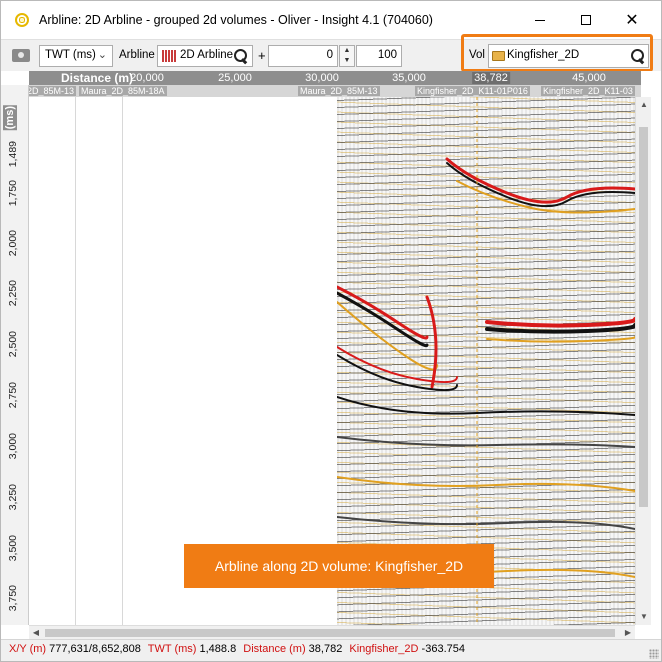  Describe the element at coordinates (384, 649) in the screenshot. I see `volume-label: Kingfisher_2D` at that location.